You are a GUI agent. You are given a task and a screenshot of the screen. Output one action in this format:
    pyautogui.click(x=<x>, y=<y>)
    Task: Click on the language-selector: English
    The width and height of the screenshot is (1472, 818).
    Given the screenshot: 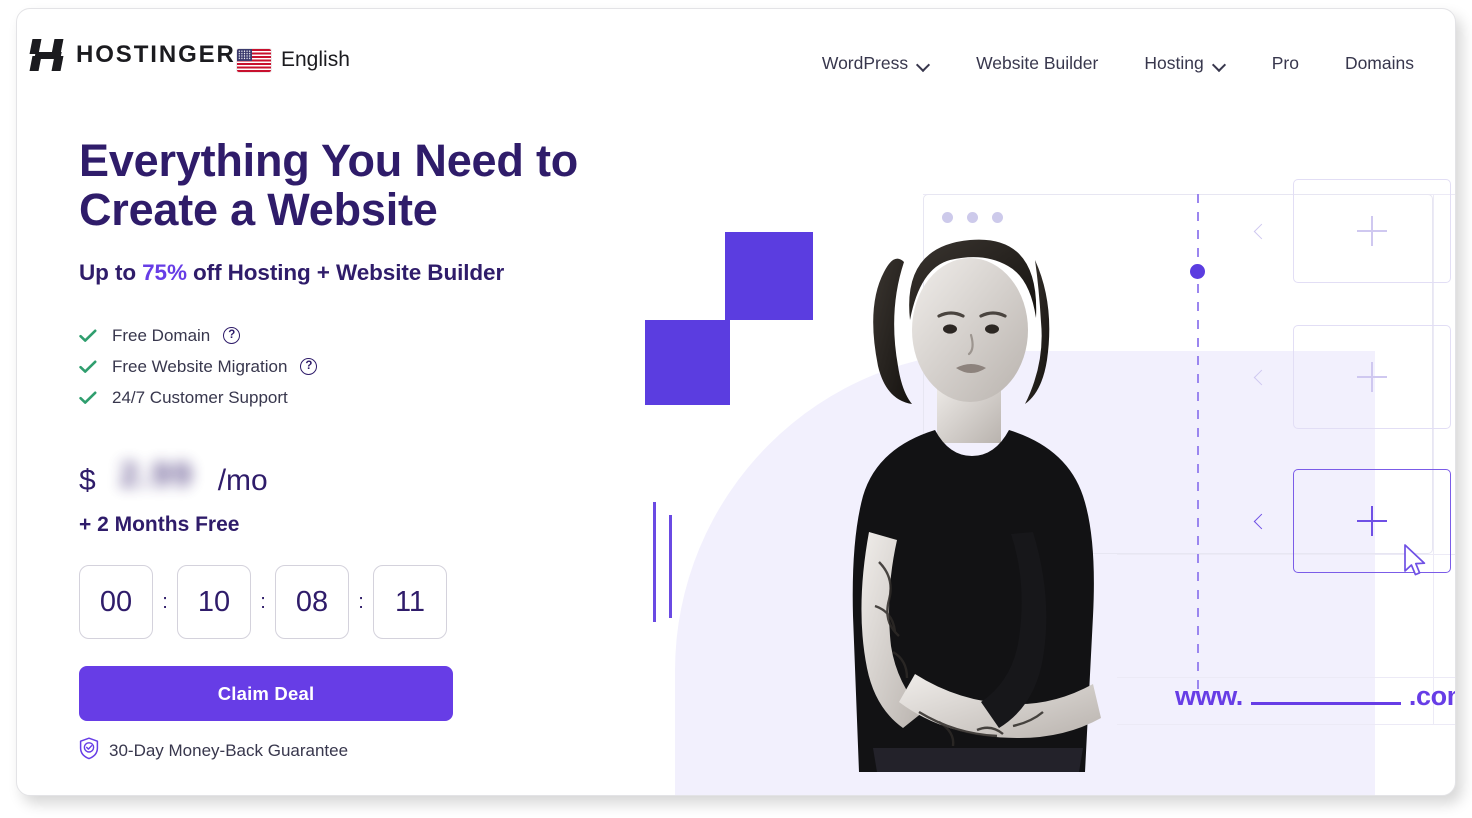 What is the action you would take?
    pyautogui.click(x=293, y=60)
    